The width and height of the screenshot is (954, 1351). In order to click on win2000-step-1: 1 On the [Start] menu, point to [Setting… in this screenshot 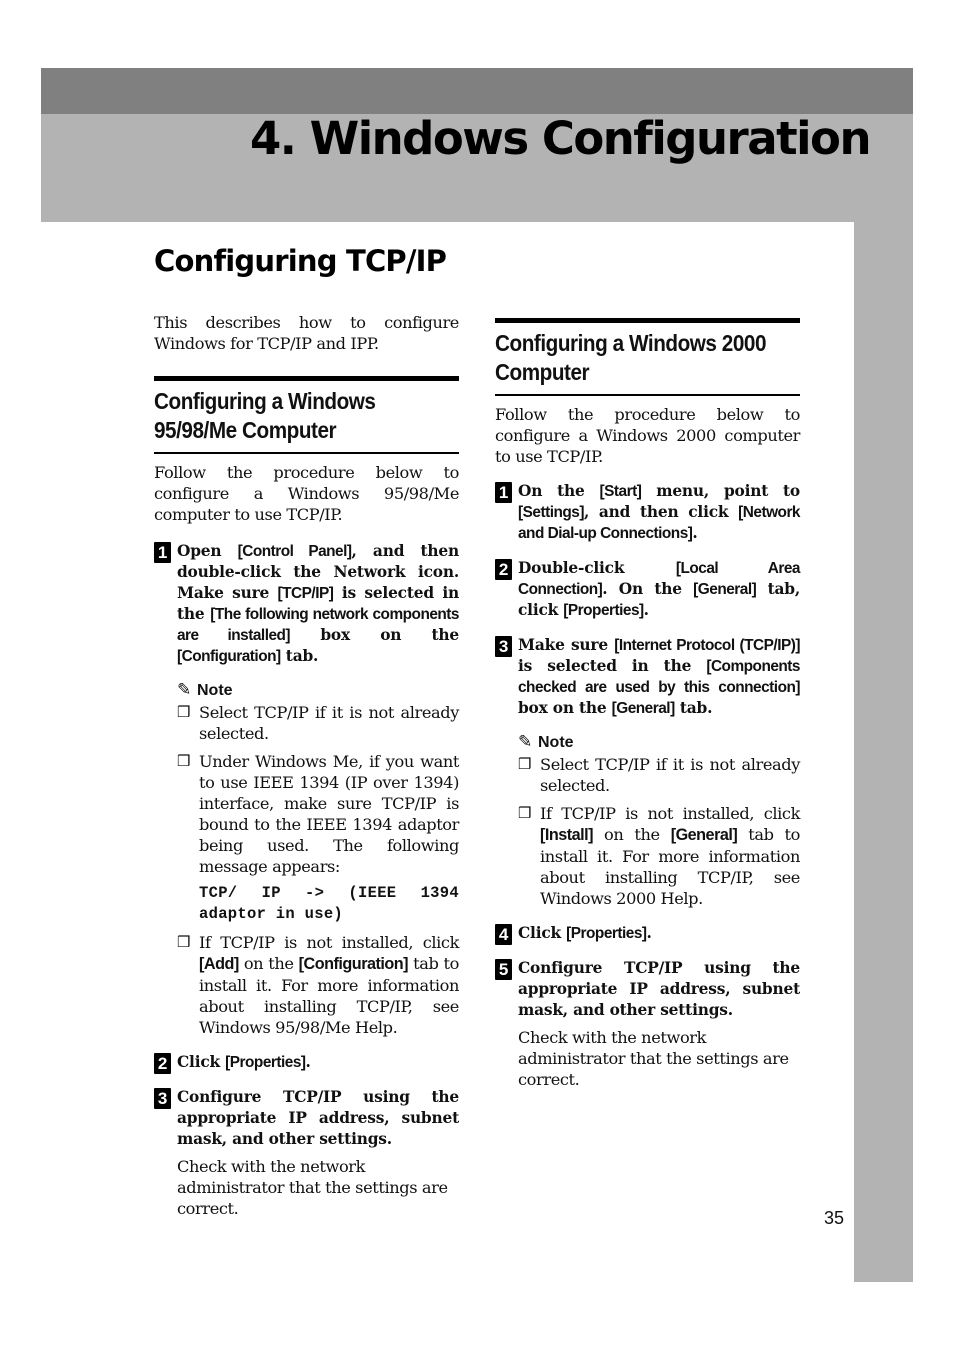, I will do `click(648, 512)`.